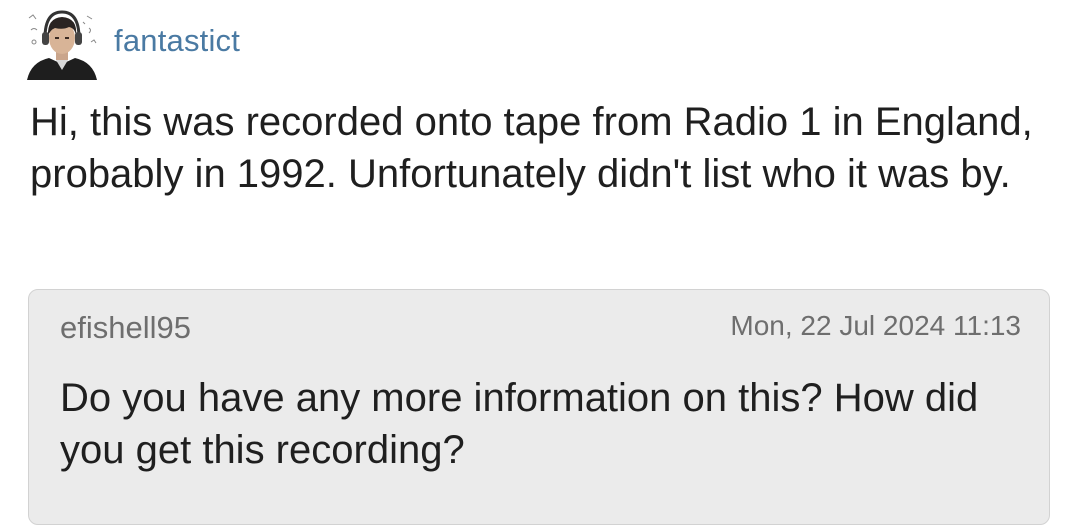 Image resolution: width=1080 pixels, height=531 pixels. What do you see at coordinates (177, 41) in the screenshot?
I see `post-author-username: fantastict` at bounding box center [177, 41].